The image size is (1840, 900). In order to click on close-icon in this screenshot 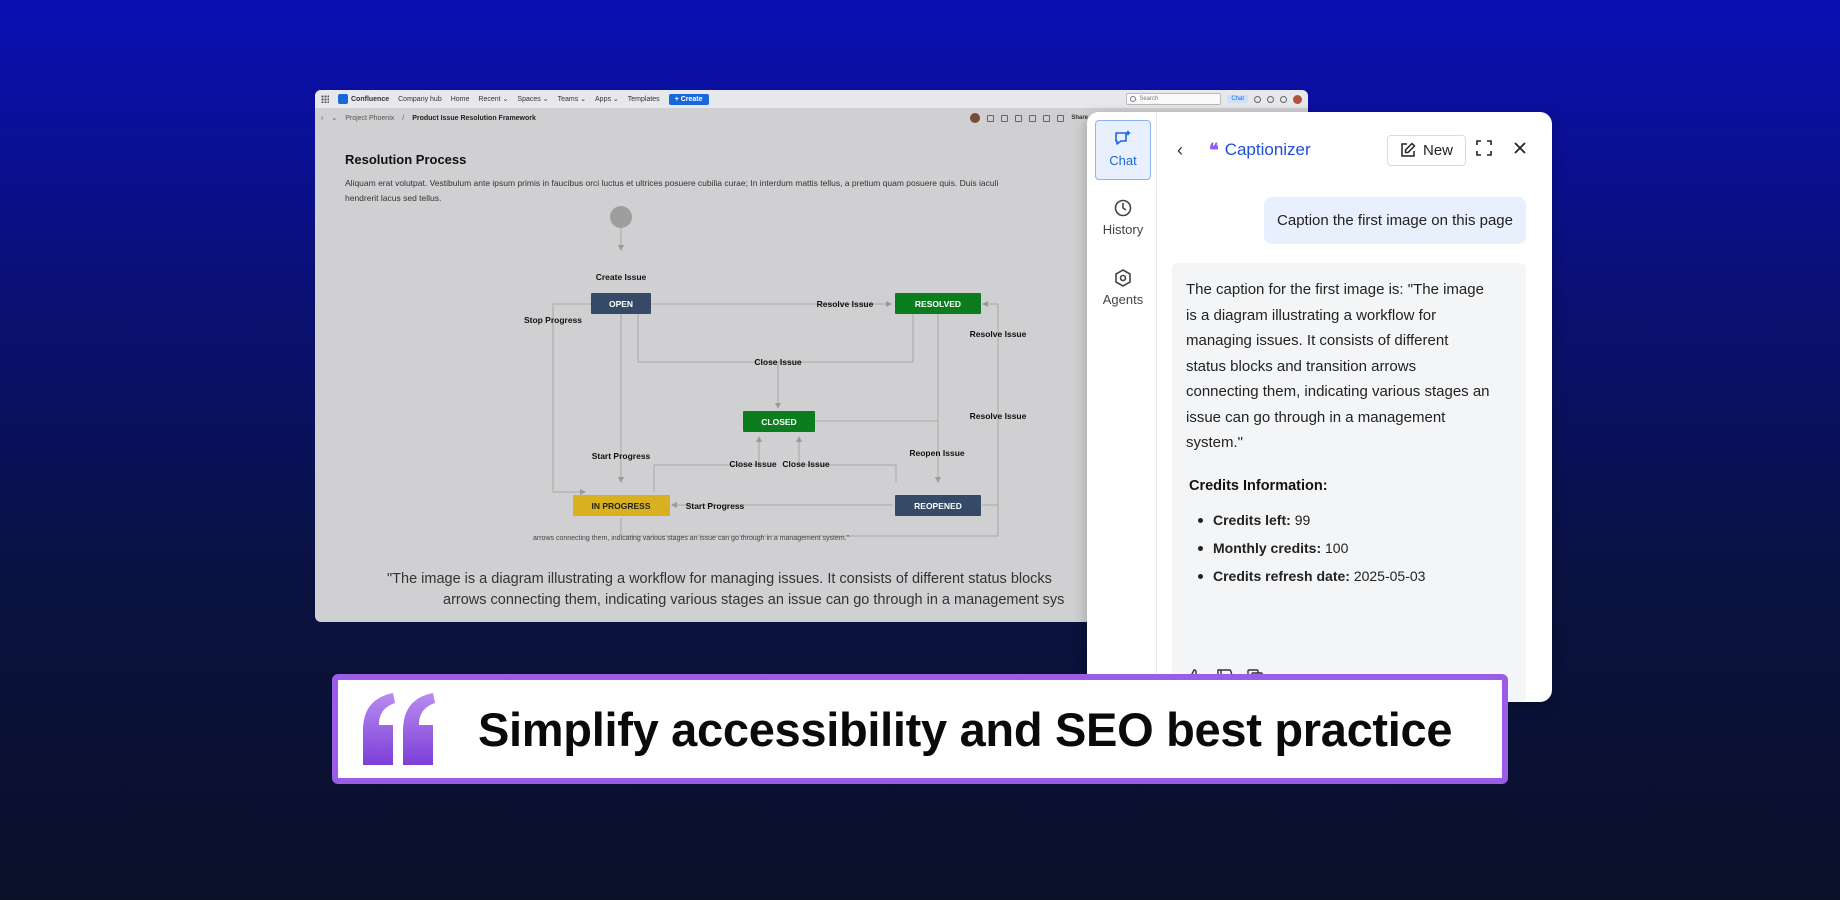, I will do `click(1520, 150)`.